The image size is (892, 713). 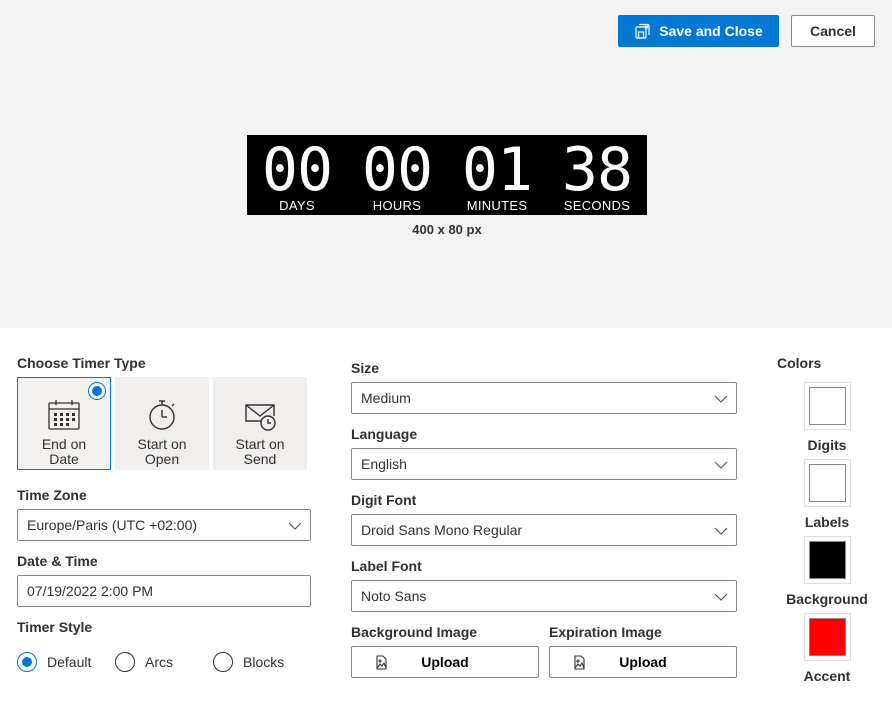 I want to click on timer-unit-seconds: 38 SECONDS, so click(x=597, y=175).